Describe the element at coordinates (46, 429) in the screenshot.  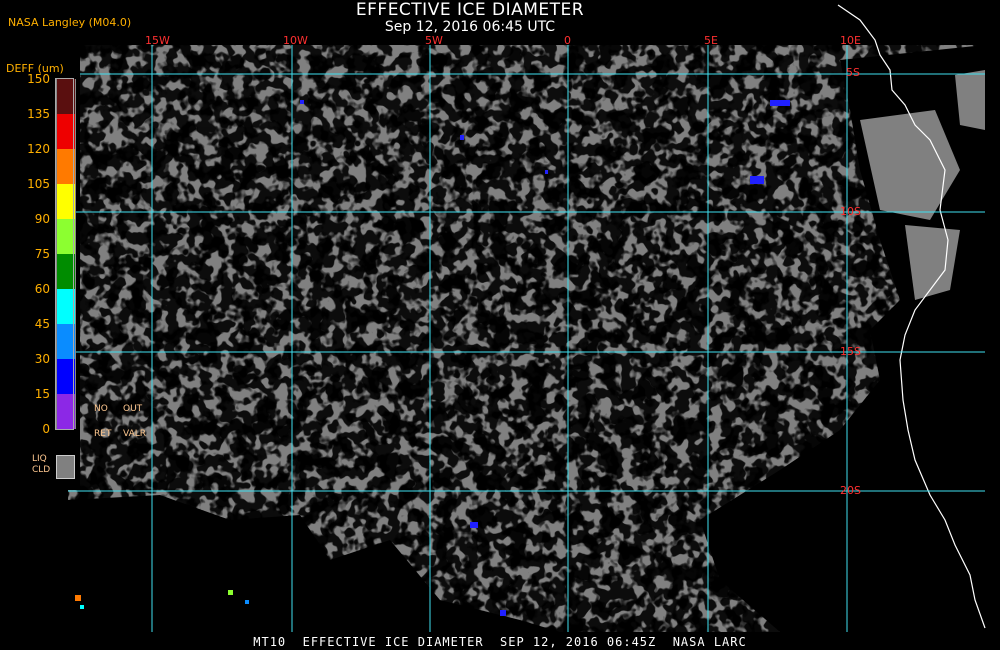
I see `tick-label-0: 0` at that location.